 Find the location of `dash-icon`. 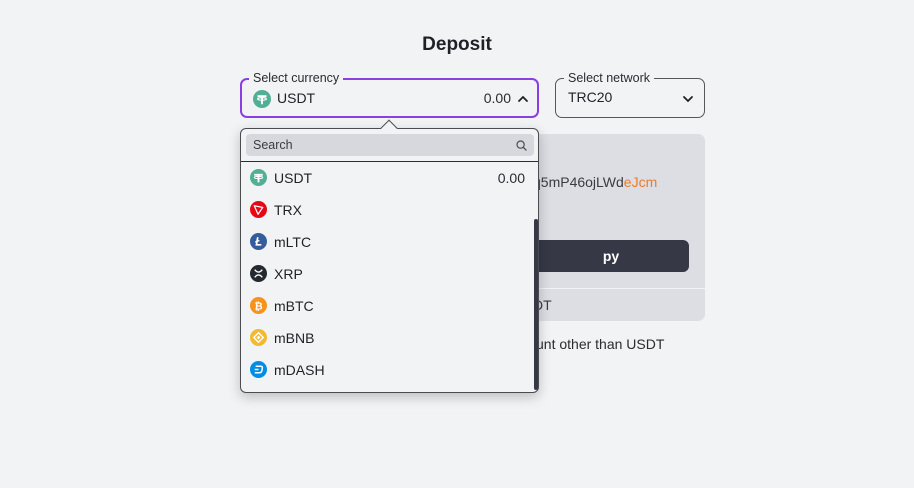

dash-icon is located at coordinates (258, 372).